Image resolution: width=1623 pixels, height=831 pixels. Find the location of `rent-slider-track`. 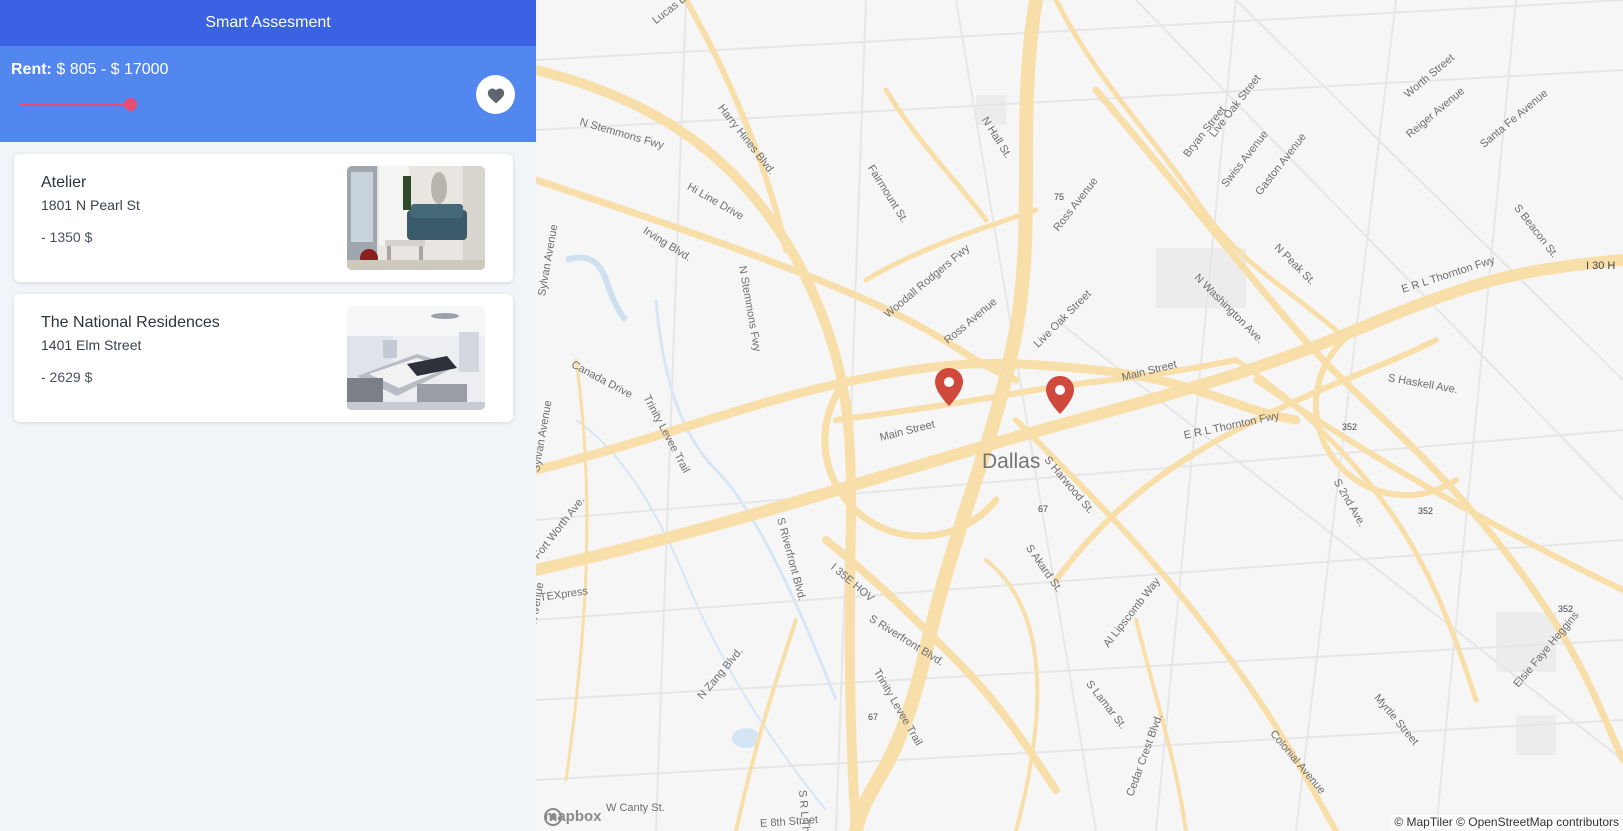

rent-slider-track is located at coordinates (75, 105).